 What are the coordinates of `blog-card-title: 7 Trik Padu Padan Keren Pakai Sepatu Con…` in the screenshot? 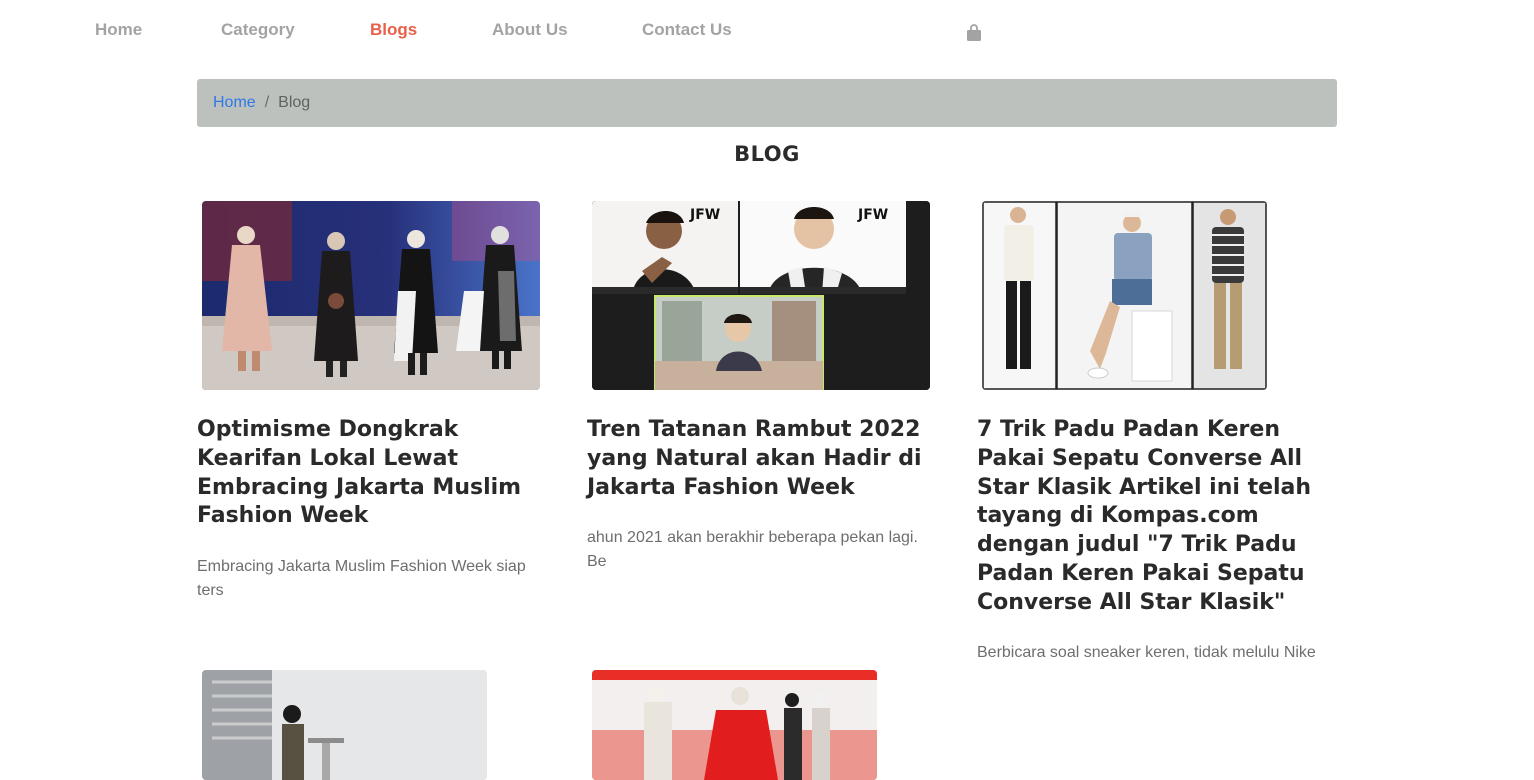 It's located at (1149, 517).